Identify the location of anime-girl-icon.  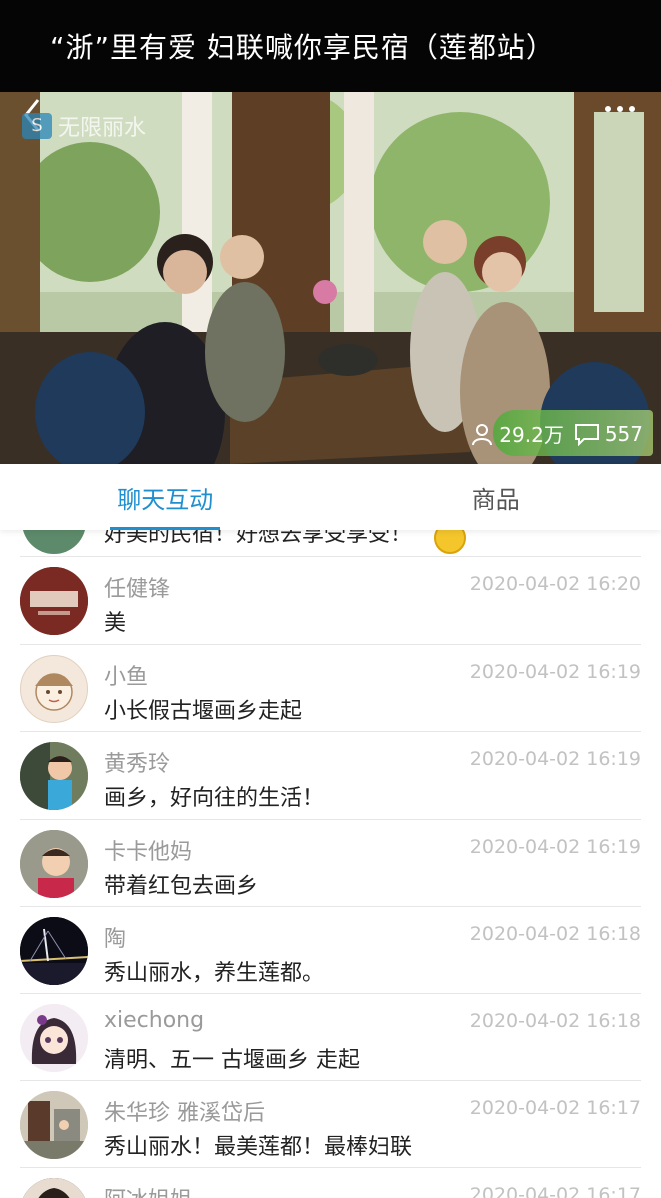
(54, 1038).